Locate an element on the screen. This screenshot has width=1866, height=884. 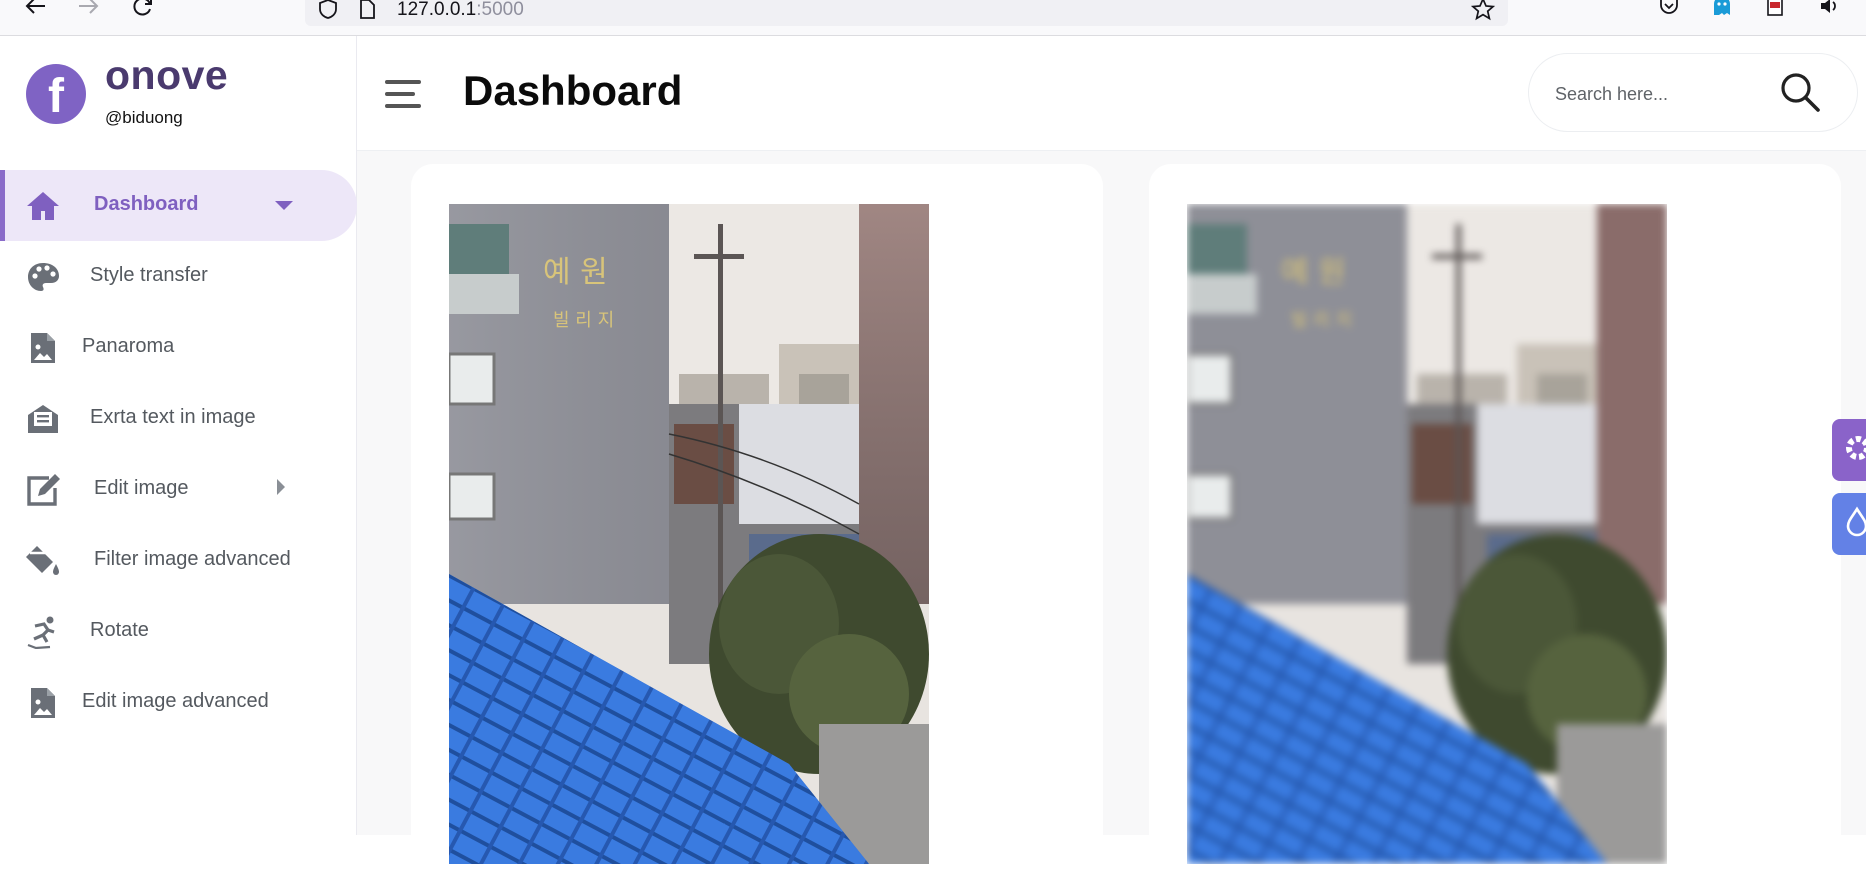
sidebar-item-edit-image-advanced: Edit image advanced is located at coordinates (178, 702).